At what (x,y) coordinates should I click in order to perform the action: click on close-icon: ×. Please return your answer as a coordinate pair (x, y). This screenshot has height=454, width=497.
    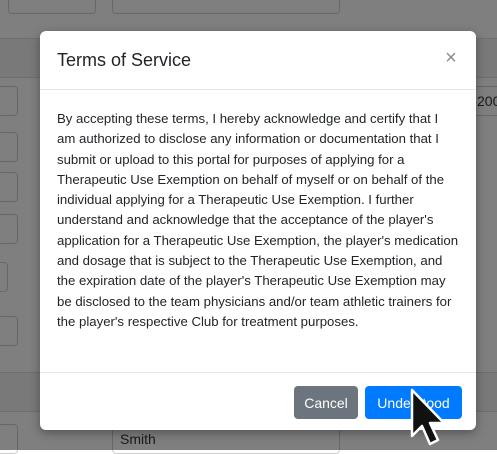
    Looking at the image, I should click on (451, 58).